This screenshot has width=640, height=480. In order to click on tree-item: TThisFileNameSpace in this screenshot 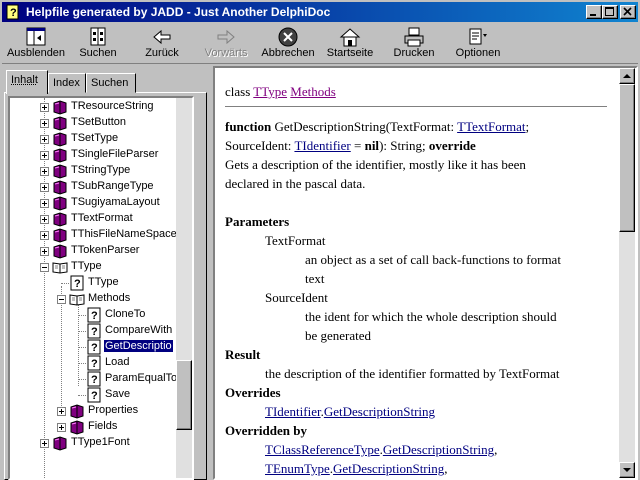, I will do `click(94, 235)`.